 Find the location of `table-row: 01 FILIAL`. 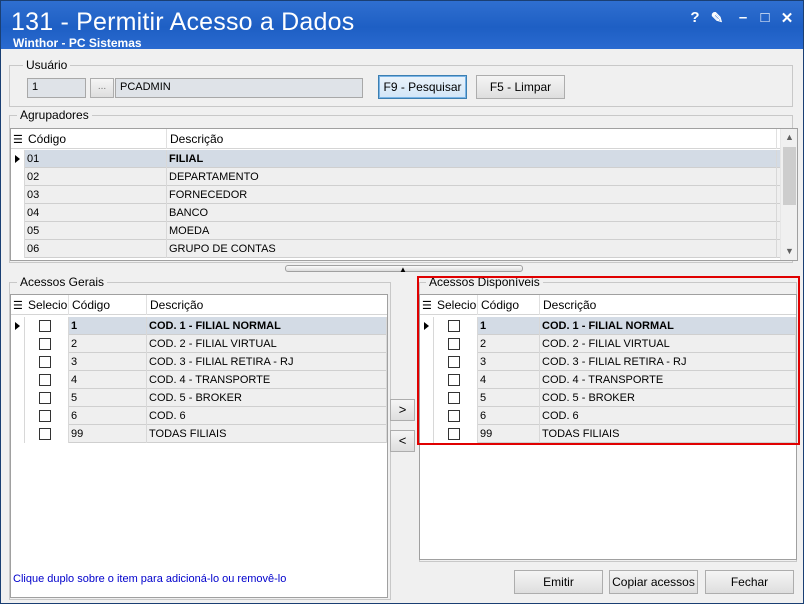

table-row: 01 FILIAL is located at coordinates (404, 159).